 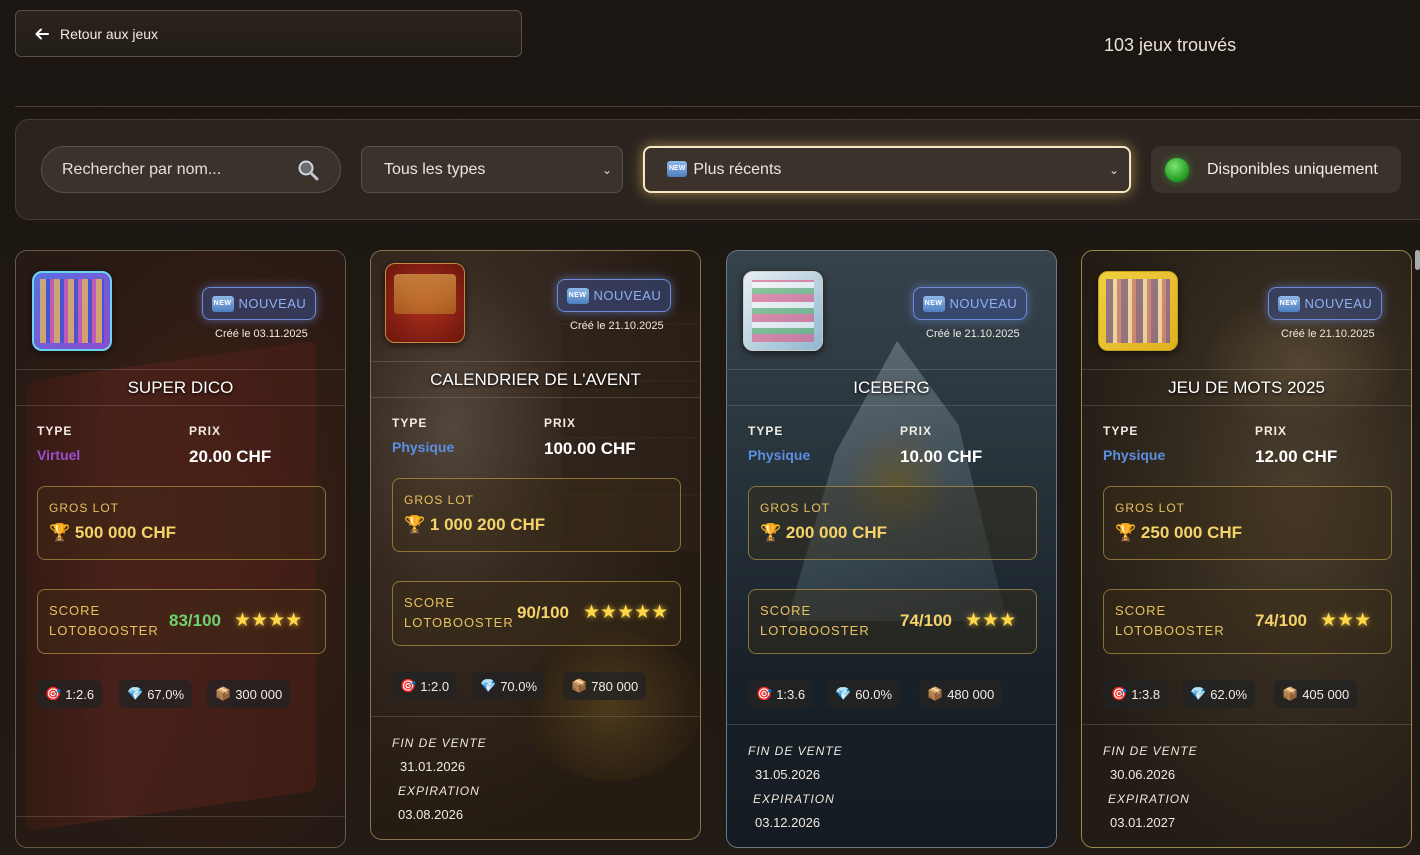 What do you see at coordinates (1417, 260) in the screenshot?
I see `scrollbar` at bounding box center [1417, 260].